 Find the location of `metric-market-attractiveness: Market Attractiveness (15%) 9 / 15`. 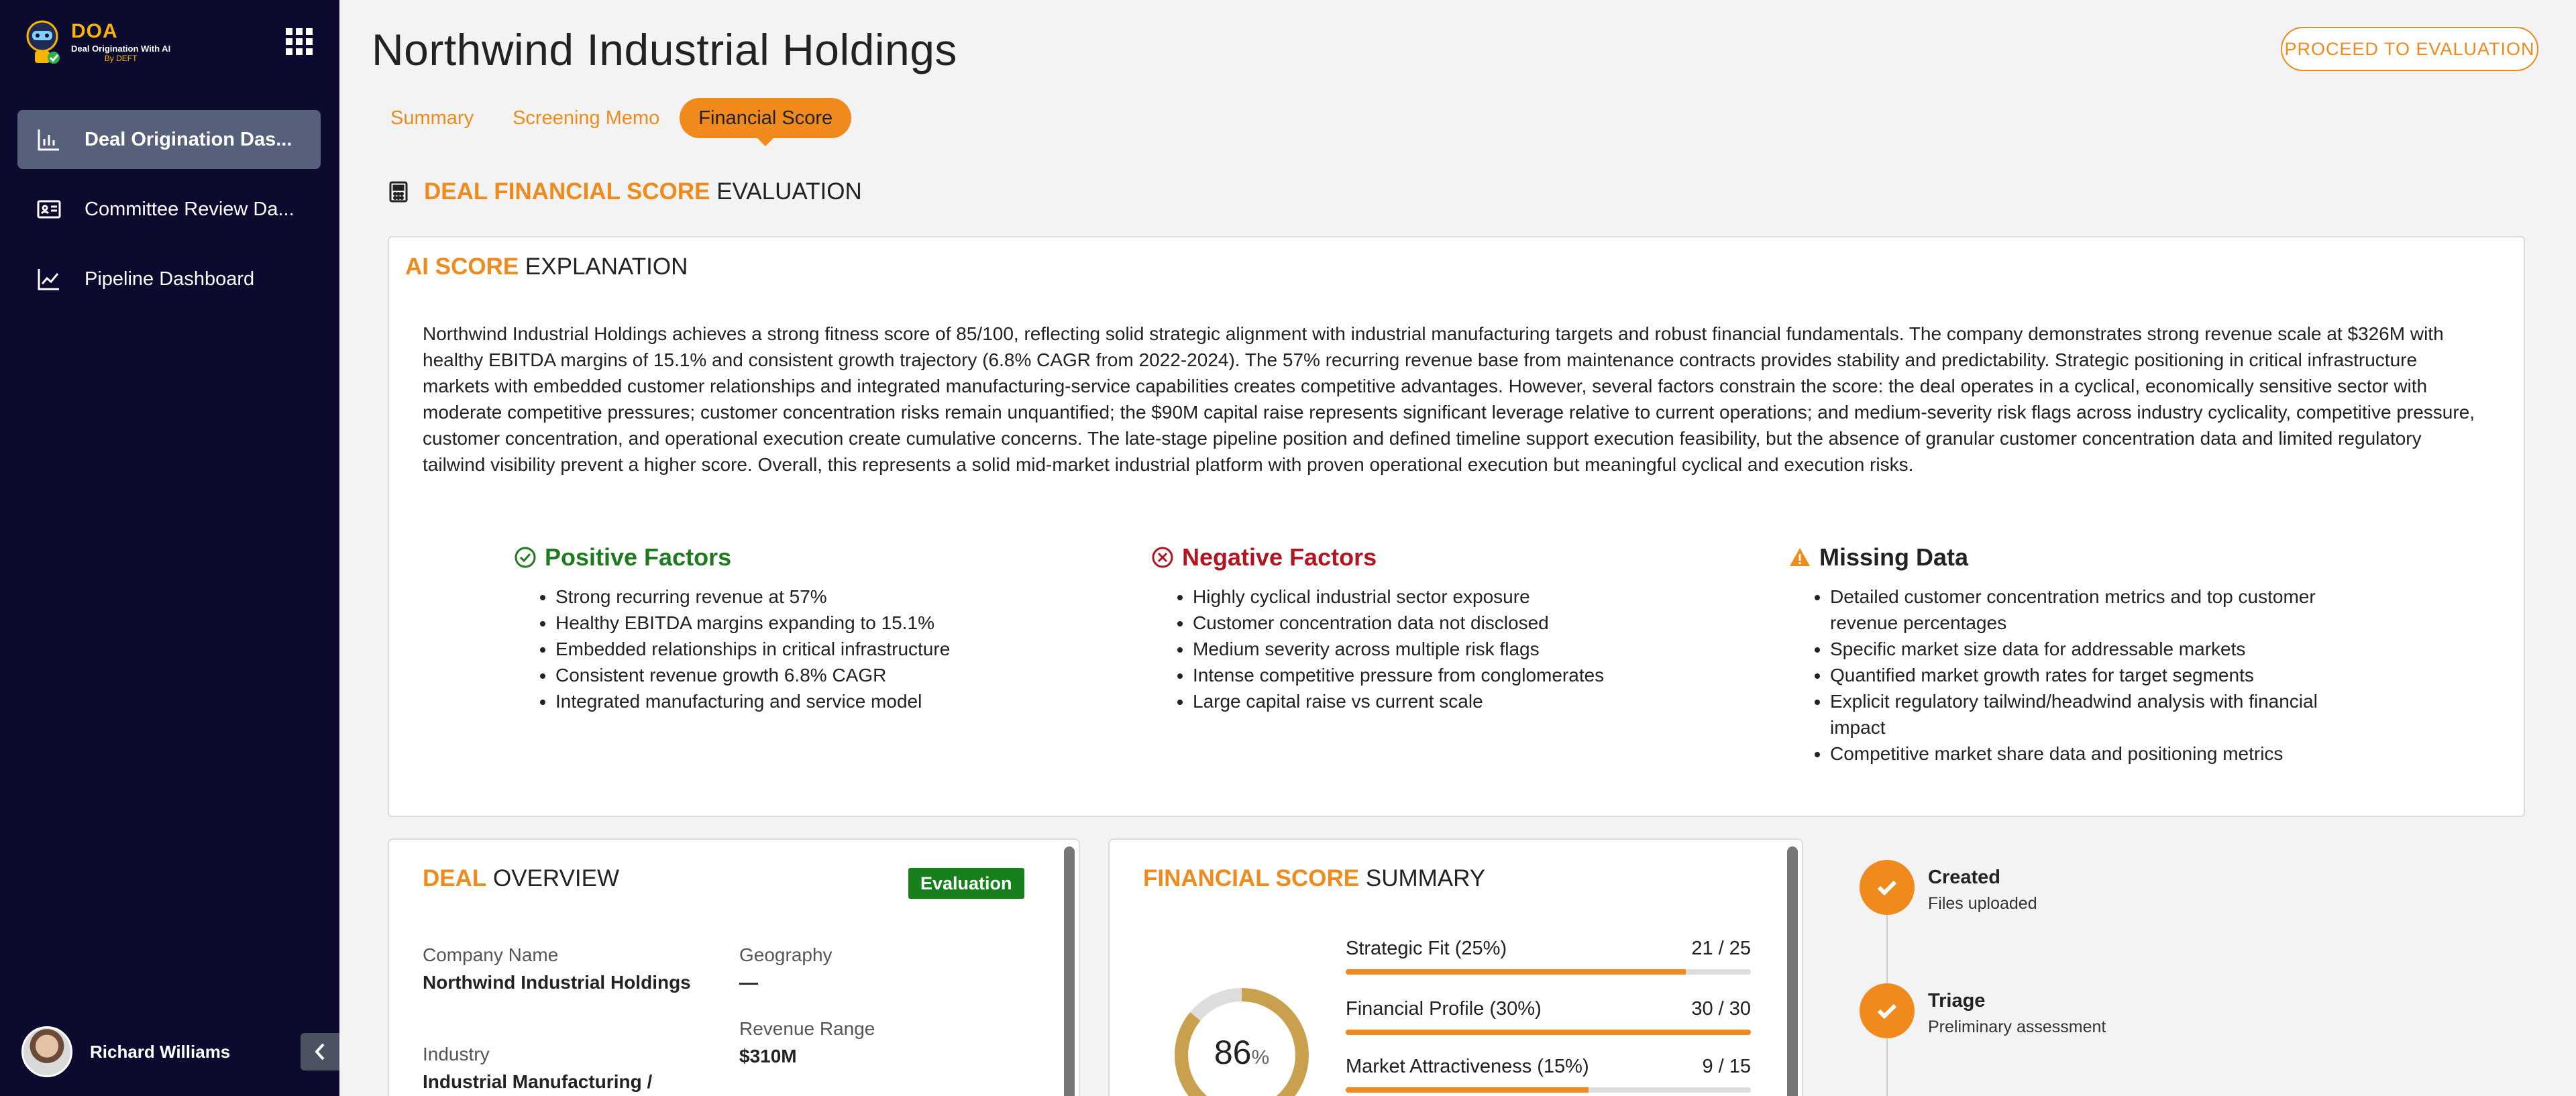

metric-market-attractiveness: Market Attractiveness (15%) 9 / 15 is located at coordinates (1548, 1074).